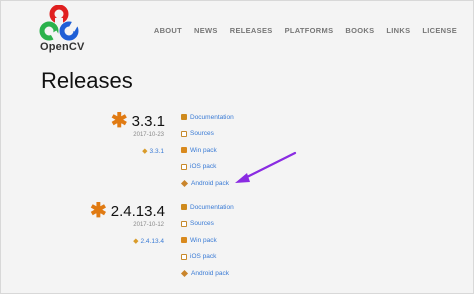 This screenshot has width=474, height=294. Describe the element at coordinates (137, 211) in the screenshot. I see `release-version: 2.4.13.4` at that location.